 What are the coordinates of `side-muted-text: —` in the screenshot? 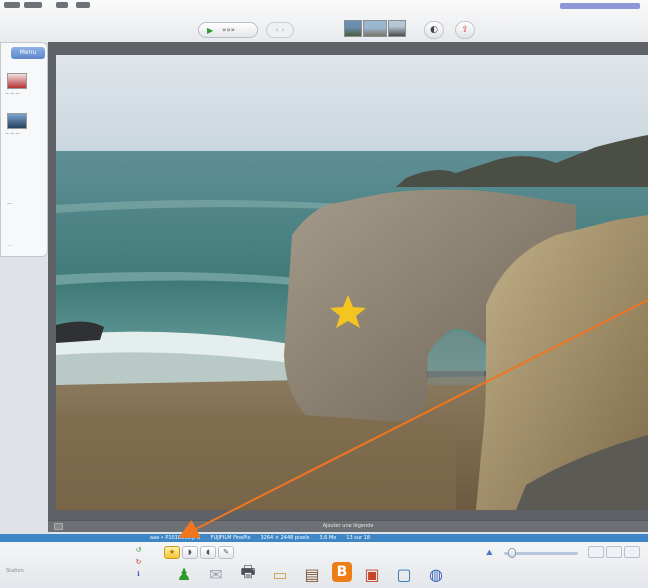 It's located at (9, 246).